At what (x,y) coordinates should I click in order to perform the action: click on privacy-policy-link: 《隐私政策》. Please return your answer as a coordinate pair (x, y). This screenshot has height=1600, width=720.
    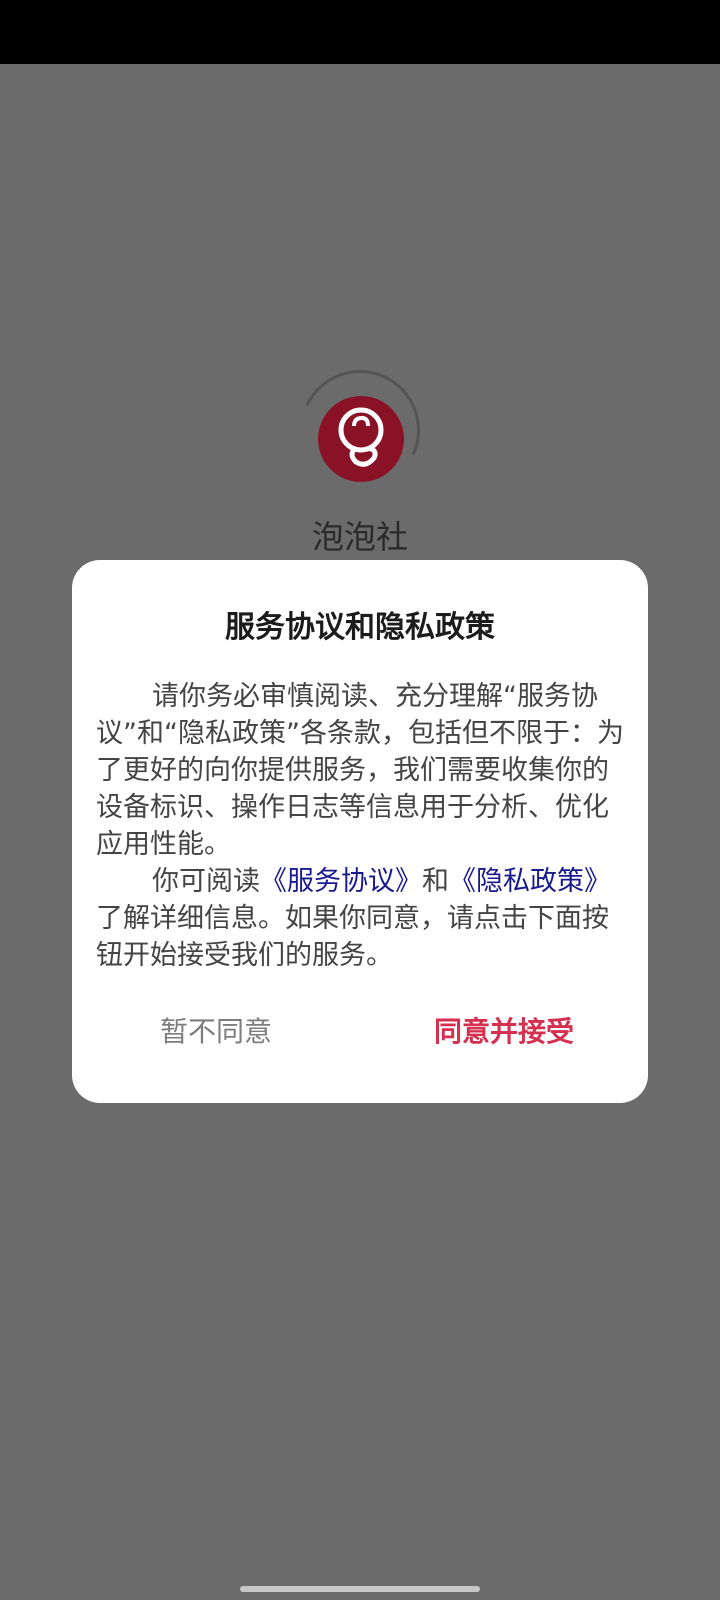
    Looking at the image, I should click on (530, 881).